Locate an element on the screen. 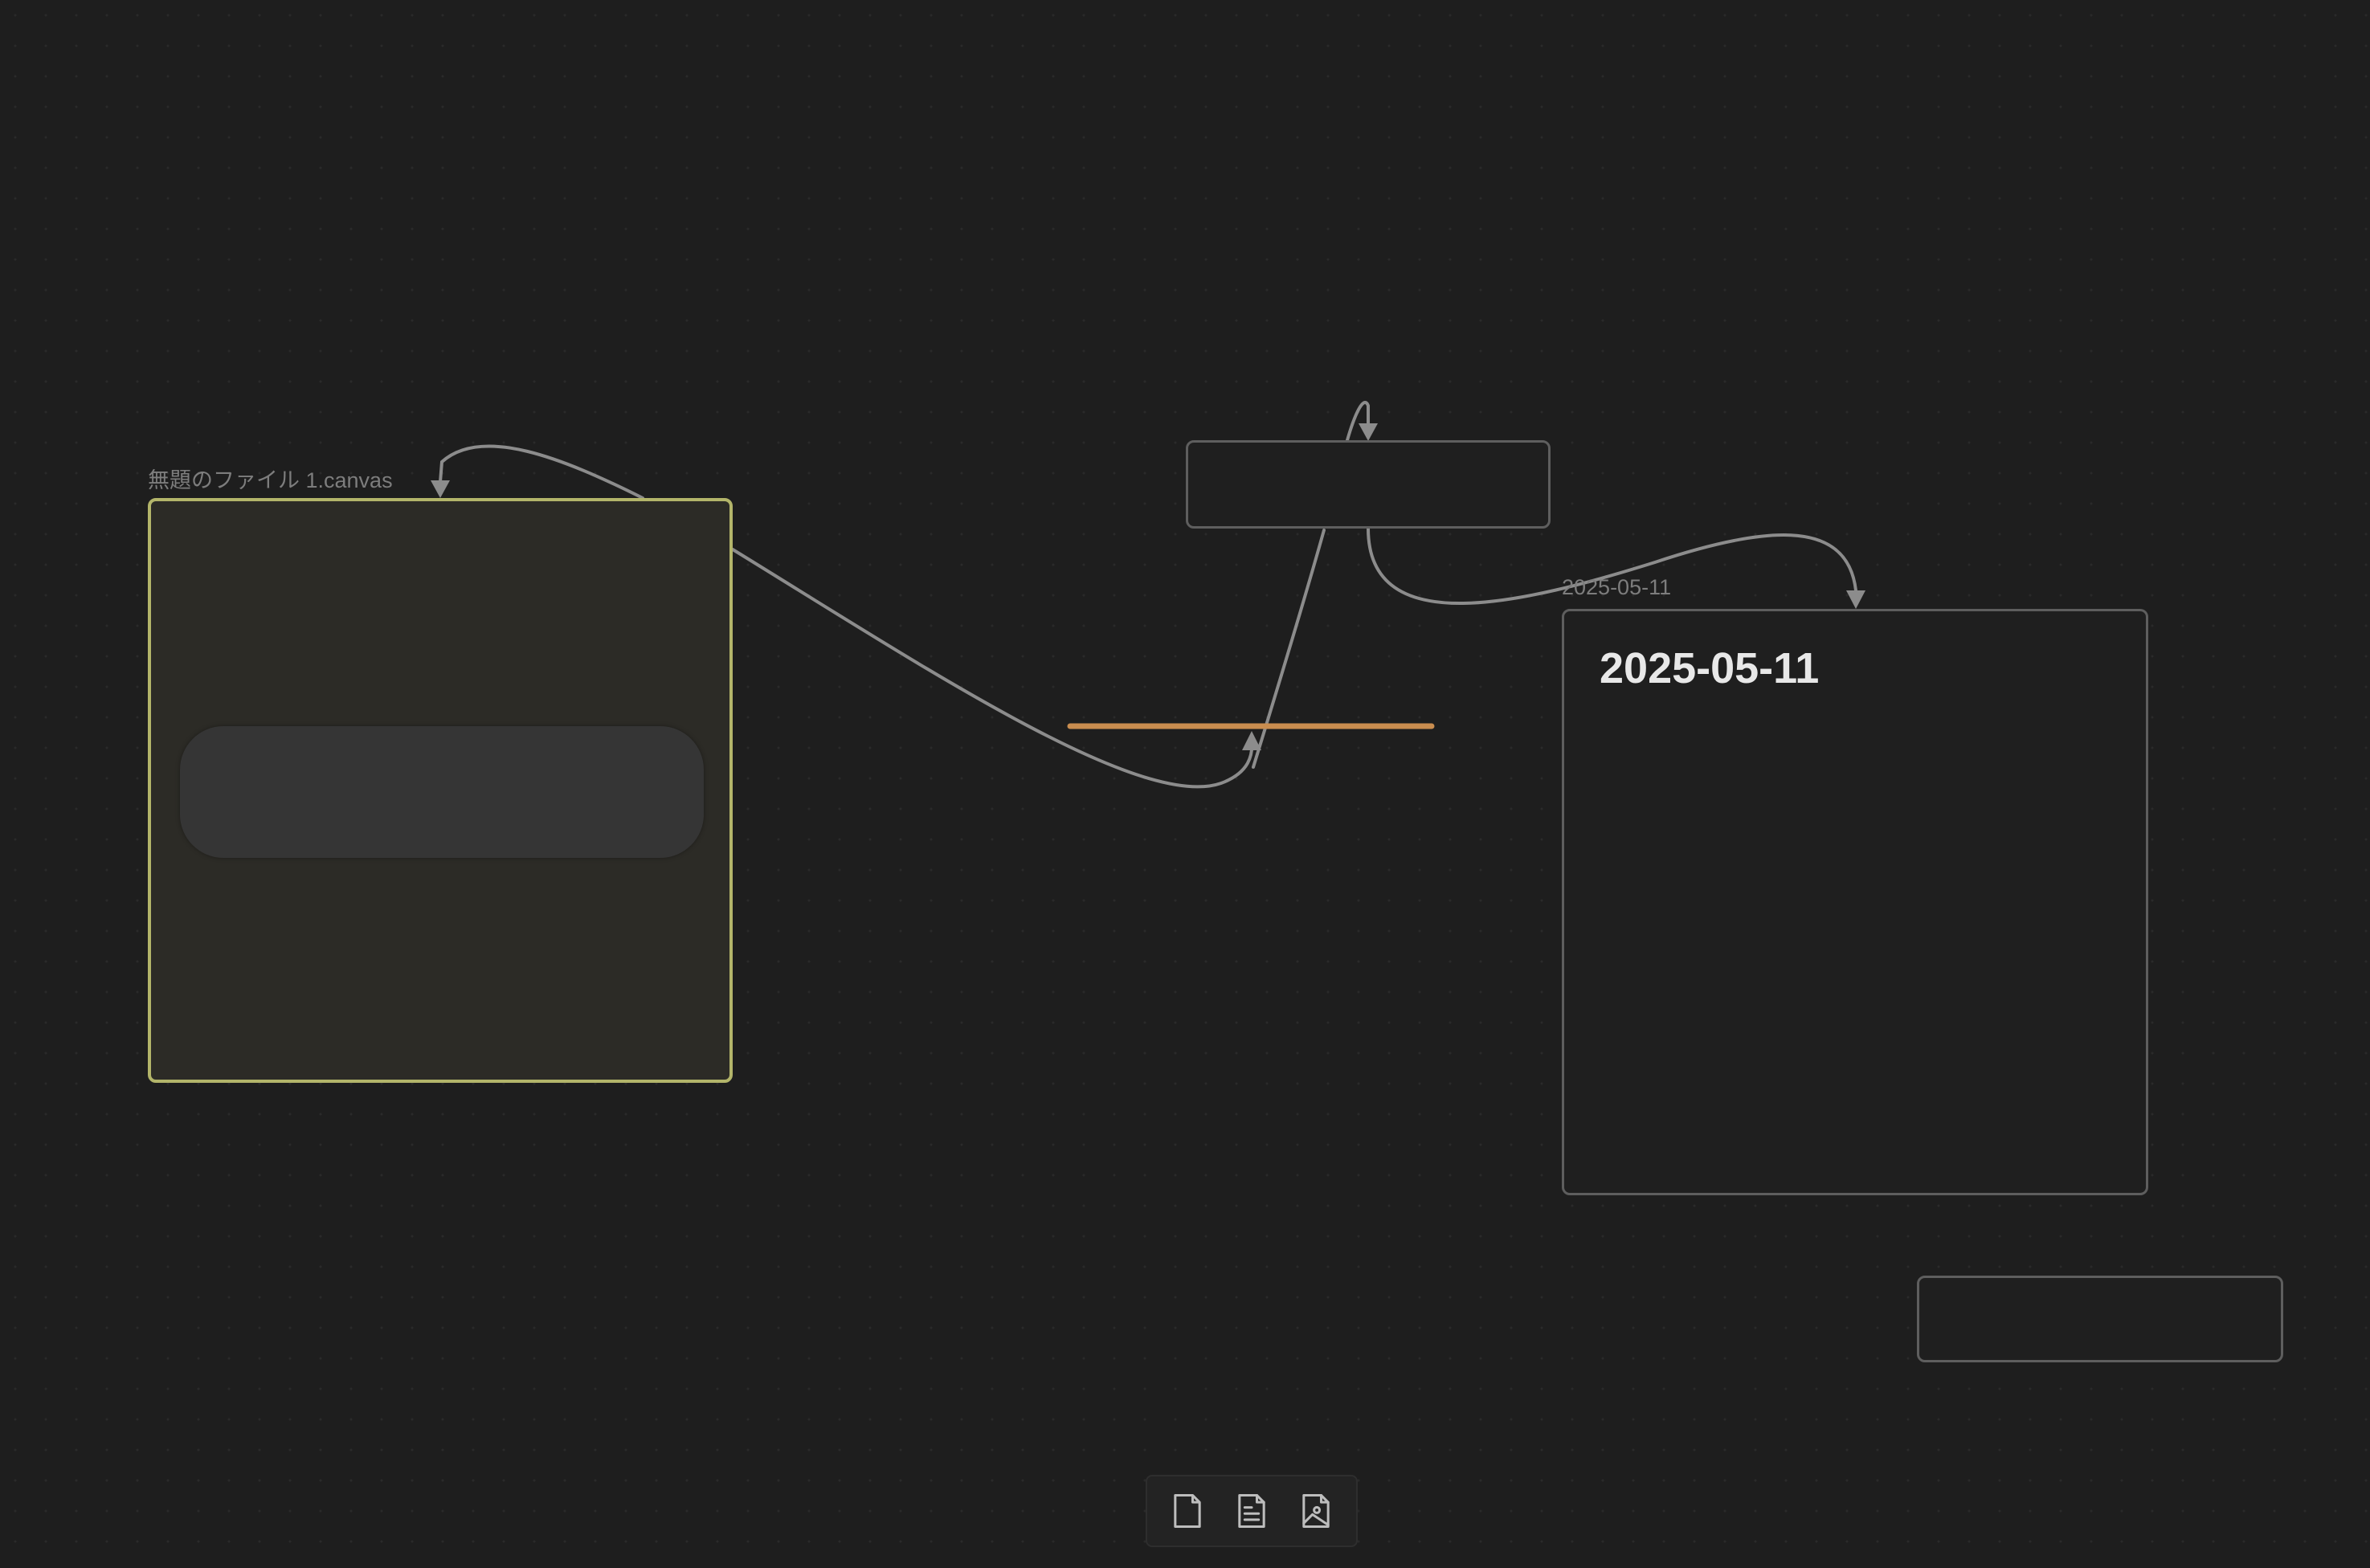  add-note-button is located at coordinates (1251, 1511).